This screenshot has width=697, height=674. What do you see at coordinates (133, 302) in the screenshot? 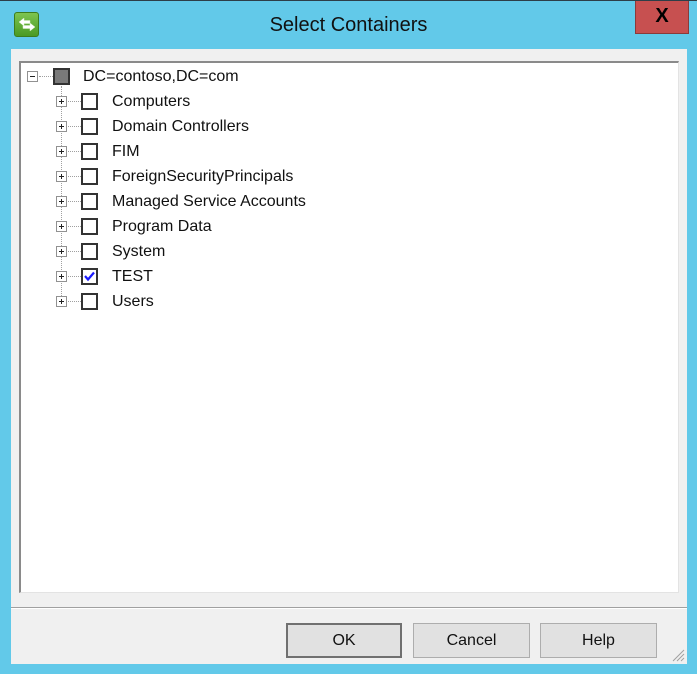
I see `container-label: Users` at bounding box center [133, 302].